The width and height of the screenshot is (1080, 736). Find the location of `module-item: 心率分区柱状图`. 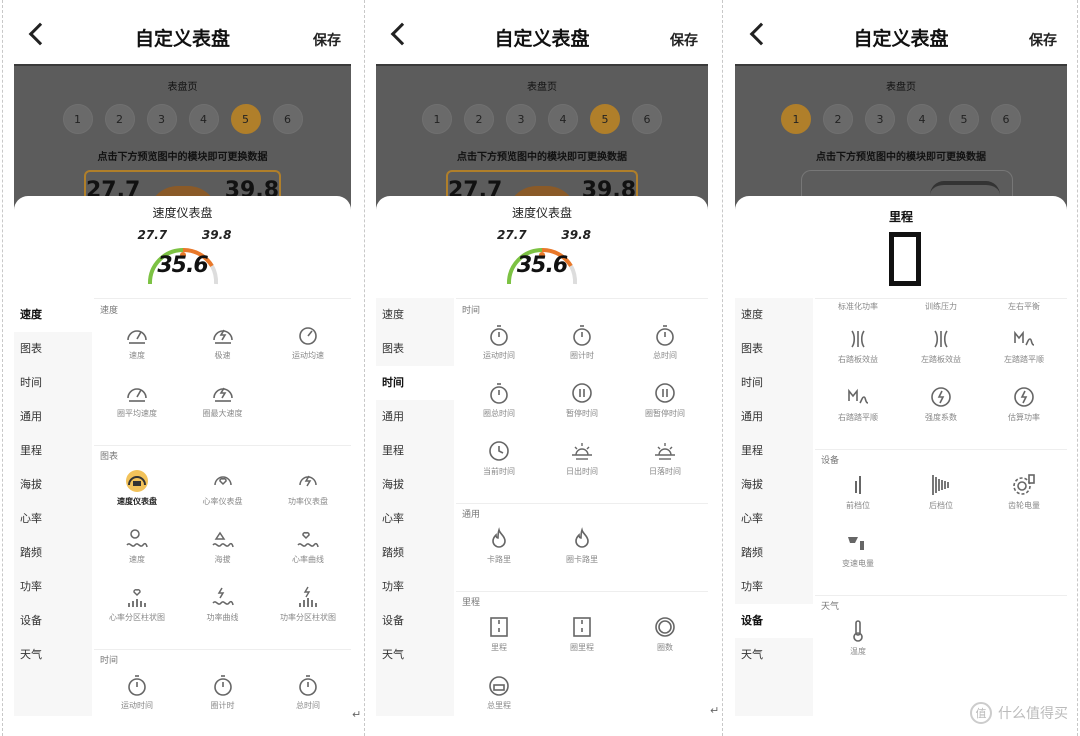

module-item: 心率分区柱状图 is located at coordinates (137, 604).